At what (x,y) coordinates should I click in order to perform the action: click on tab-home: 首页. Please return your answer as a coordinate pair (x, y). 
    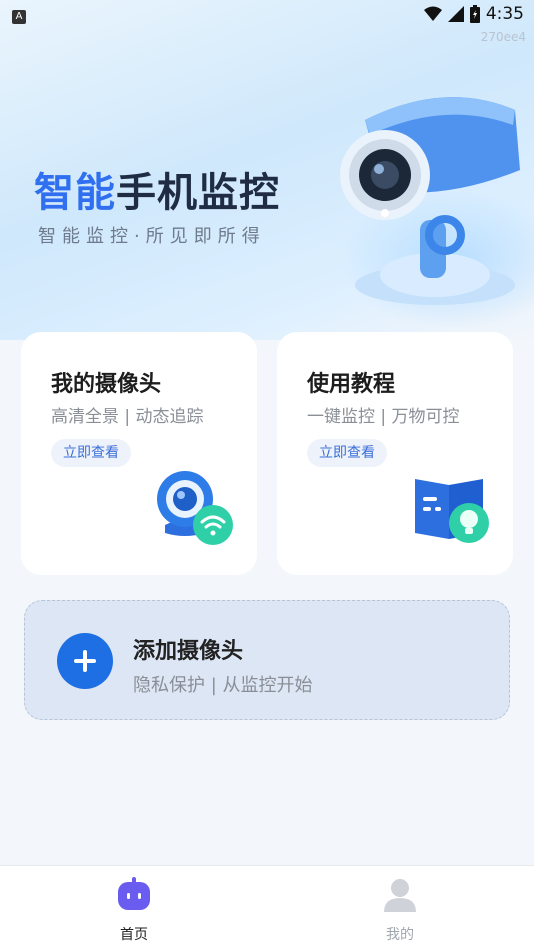
    Looking at the image, I should click on (134, 910).